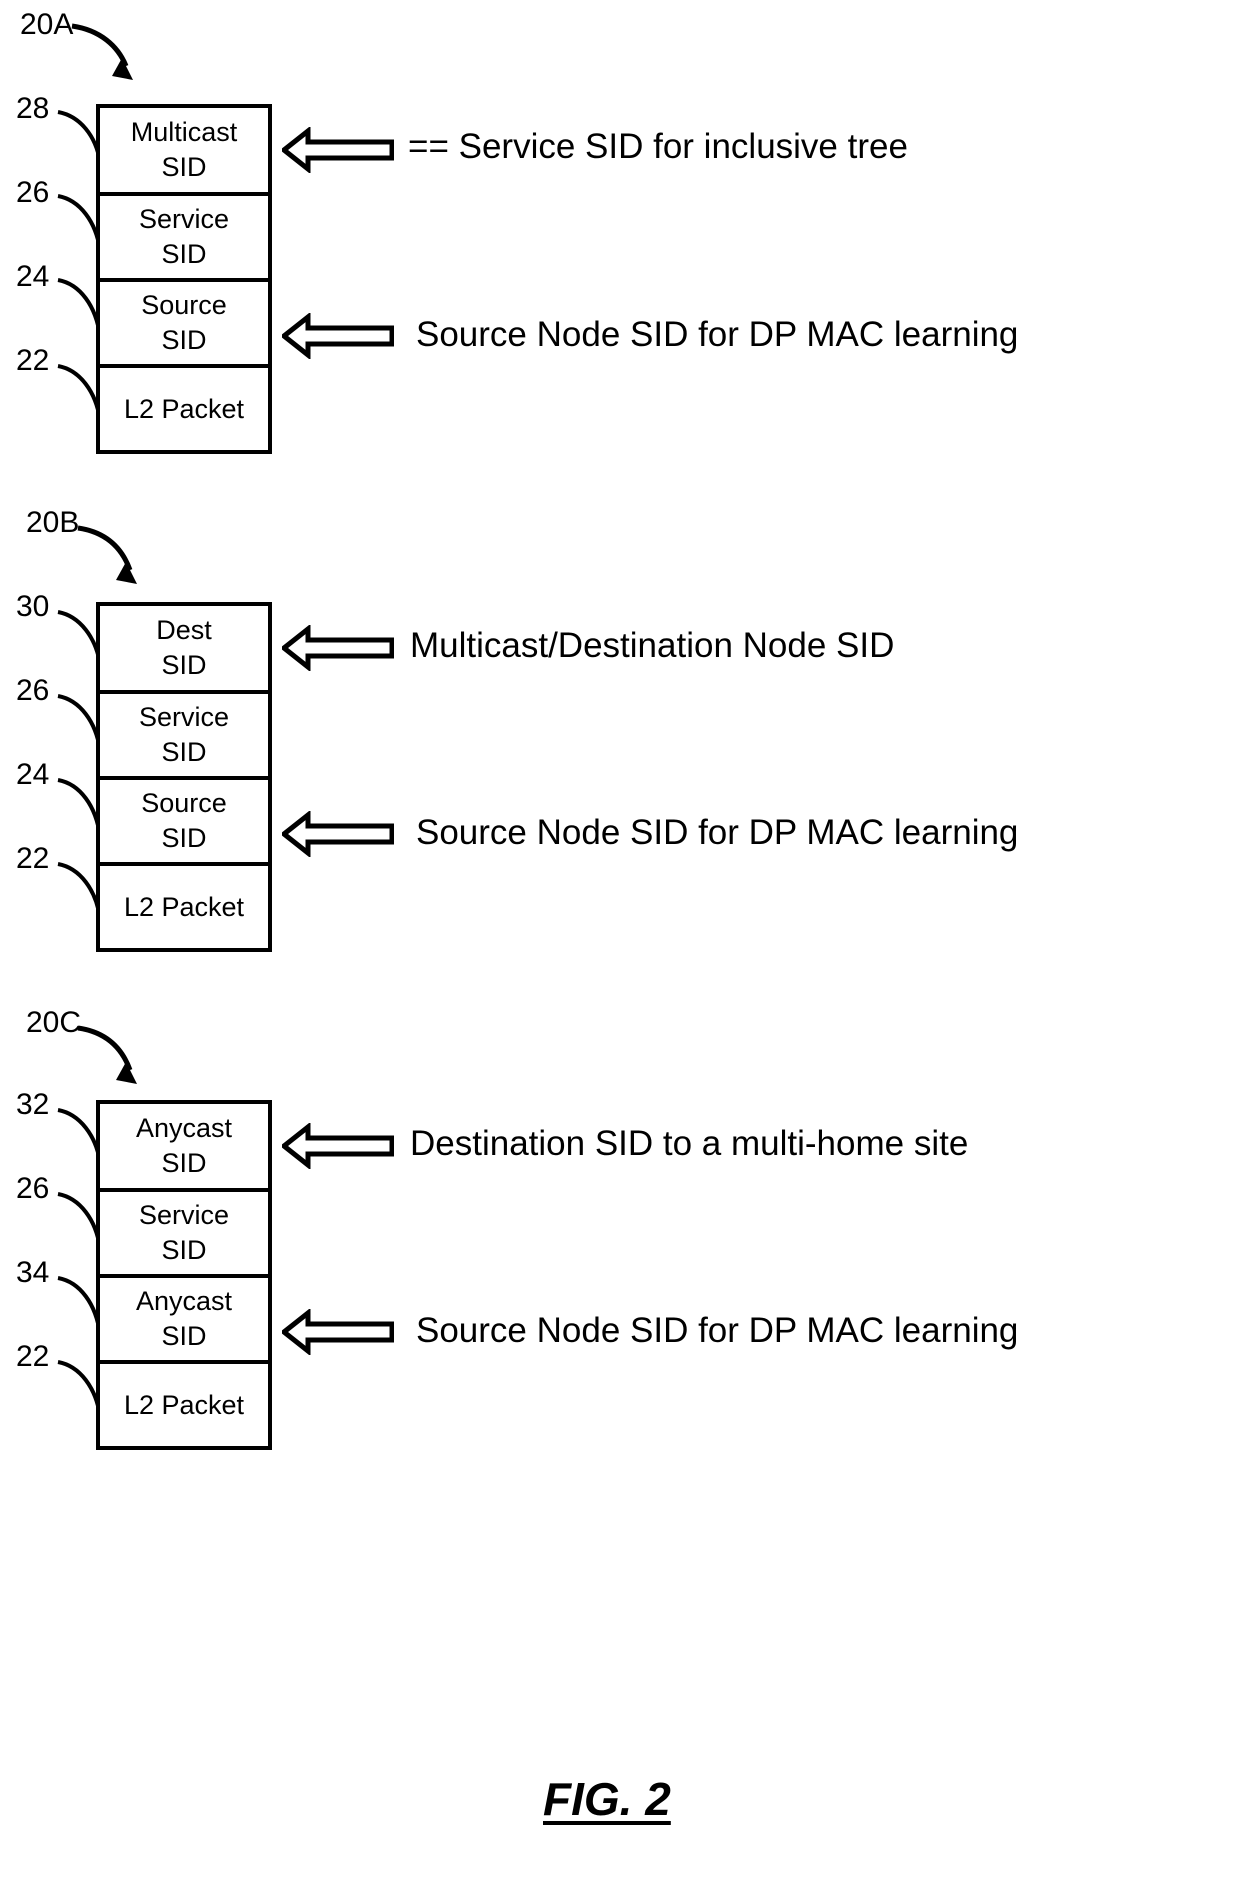  Describe the element at coordinates (33, 774) in the screenshot. I see `ref-number-20B-row2: 24` at that location.